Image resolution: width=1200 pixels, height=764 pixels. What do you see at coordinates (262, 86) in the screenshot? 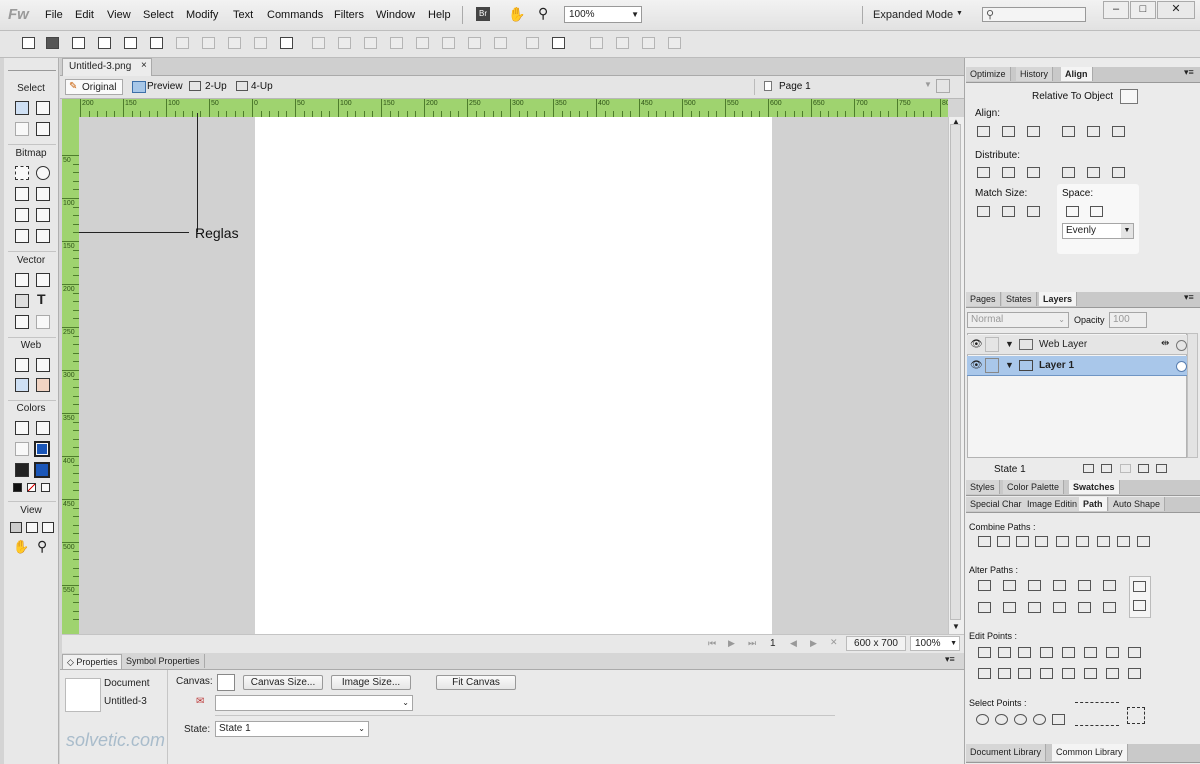
I see `view-4up-button: 4-Up` at bounding box center [262, 86].